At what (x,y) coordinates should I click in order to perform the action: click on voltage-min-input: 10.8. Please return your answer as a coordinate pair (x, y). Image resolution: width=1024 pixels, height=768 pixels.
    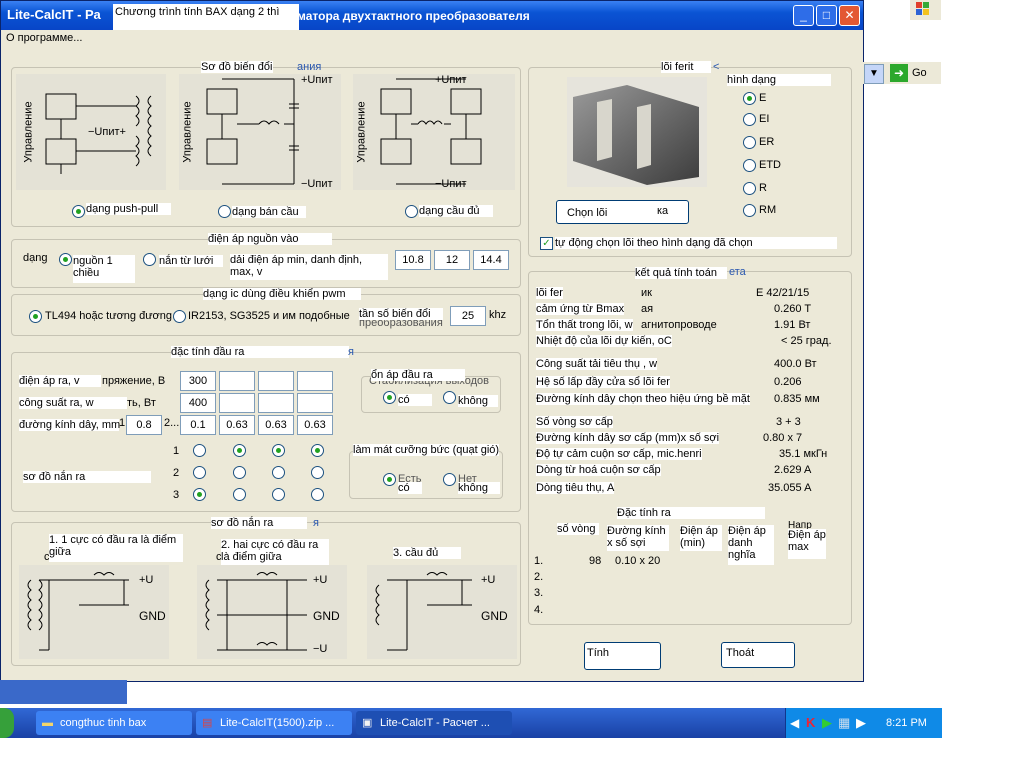
    Looking at the image, I should click on (413, 260).